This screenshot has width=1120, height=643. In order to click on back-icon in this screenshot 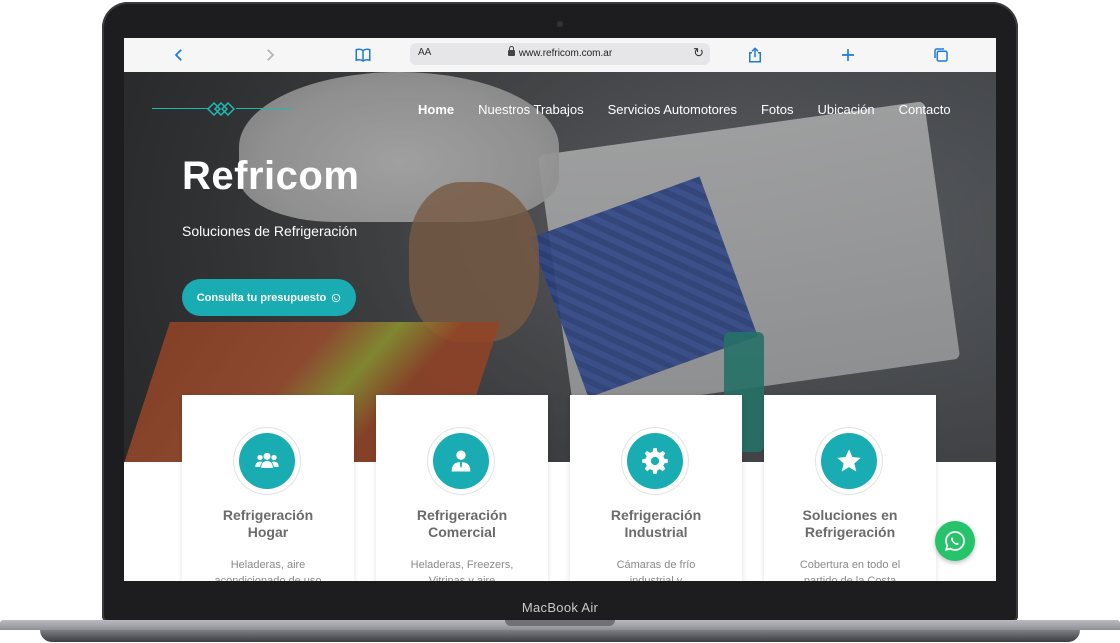, I will do `click(179, 55)`.